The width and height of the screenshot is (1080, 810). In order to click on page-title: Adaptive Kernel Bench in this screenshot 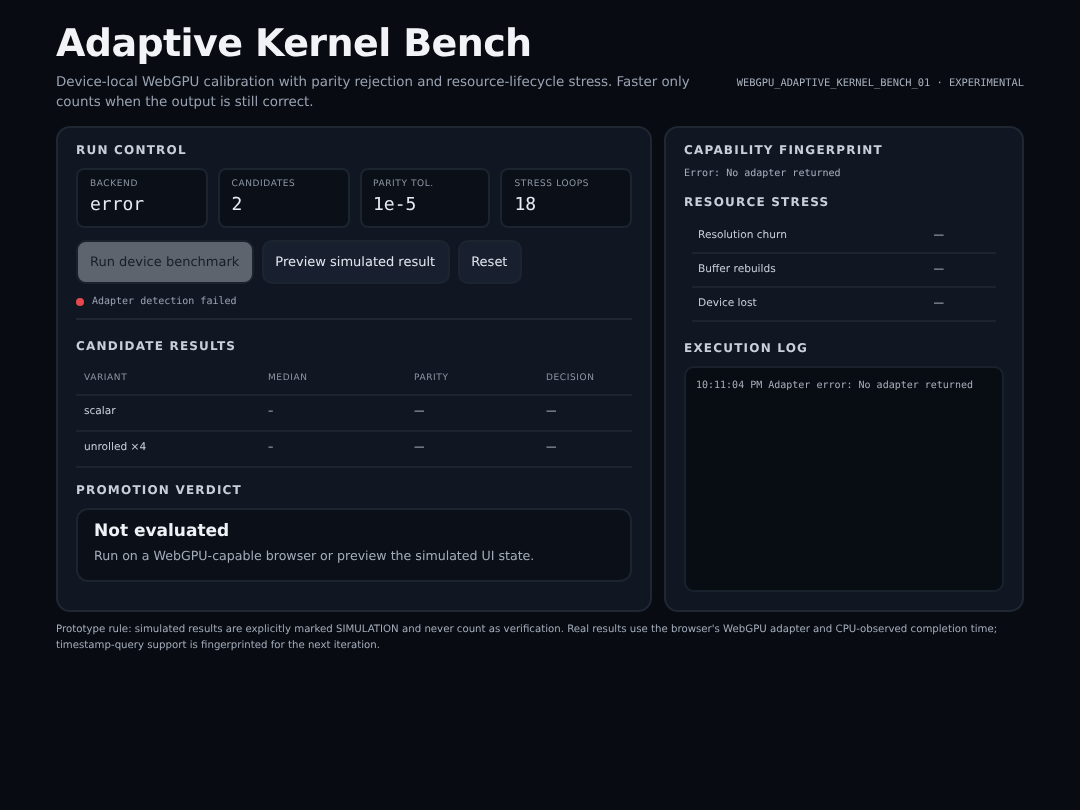, I will do `click(295, 44)`.